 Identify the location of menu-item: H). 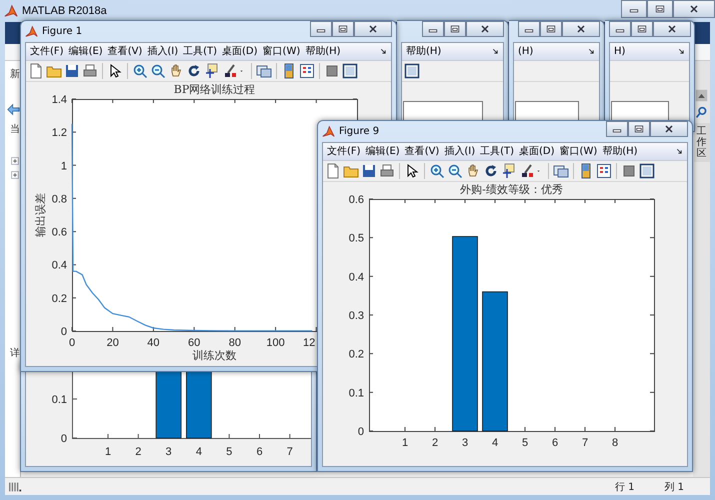
(620, 52).